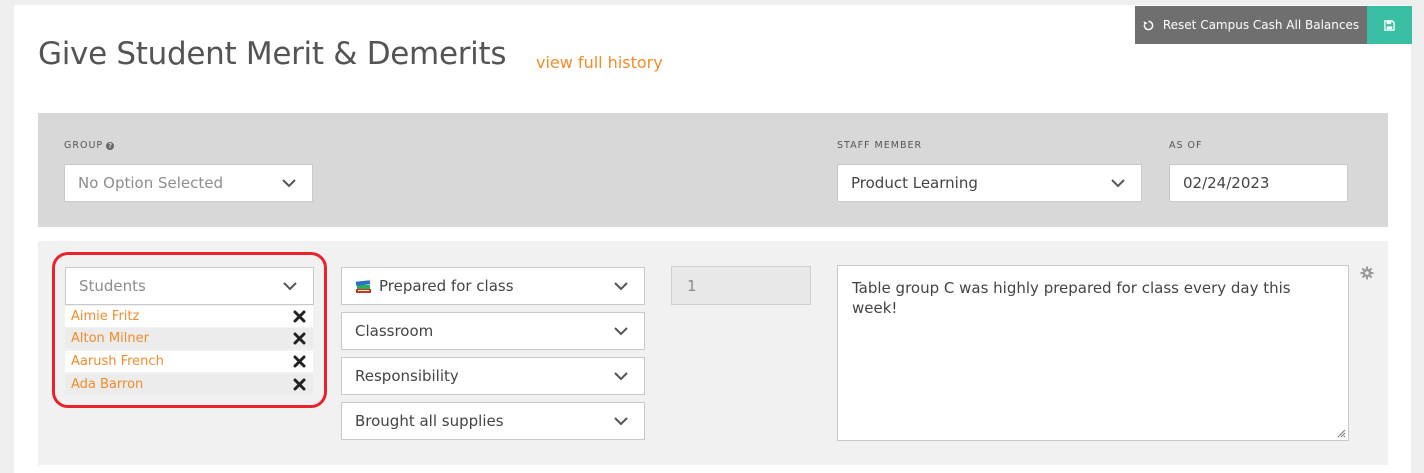  What do you see at coordinates (363, 286) in the screenshot?
I see `books-icon` at bounding box center [363, 286].